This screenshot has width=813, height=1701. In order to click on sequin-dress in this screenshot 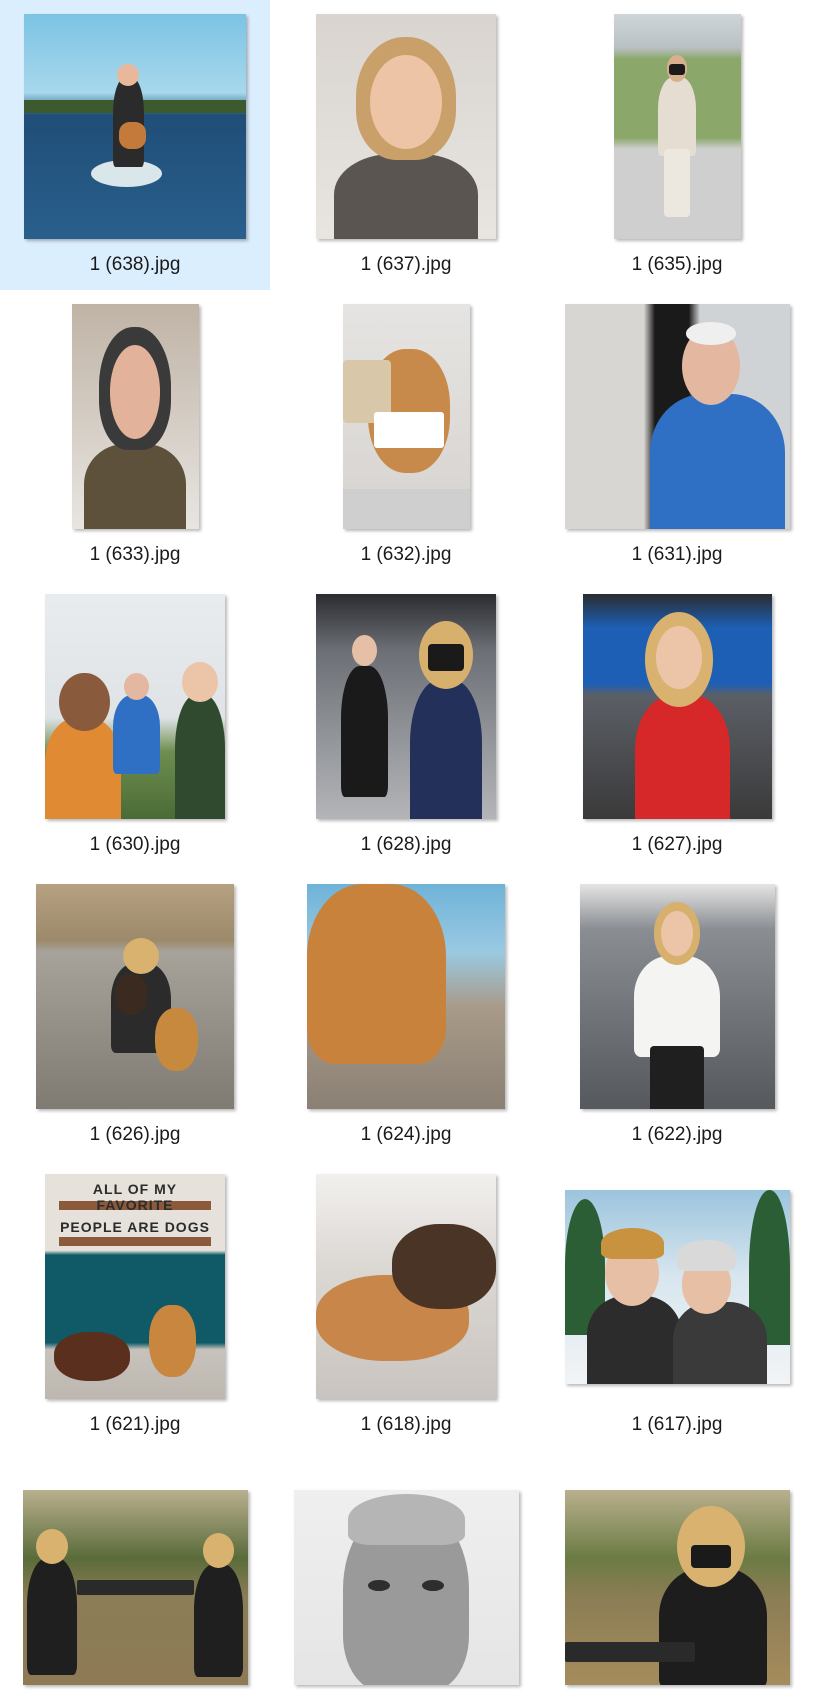, I will do `click(445, 749)`.